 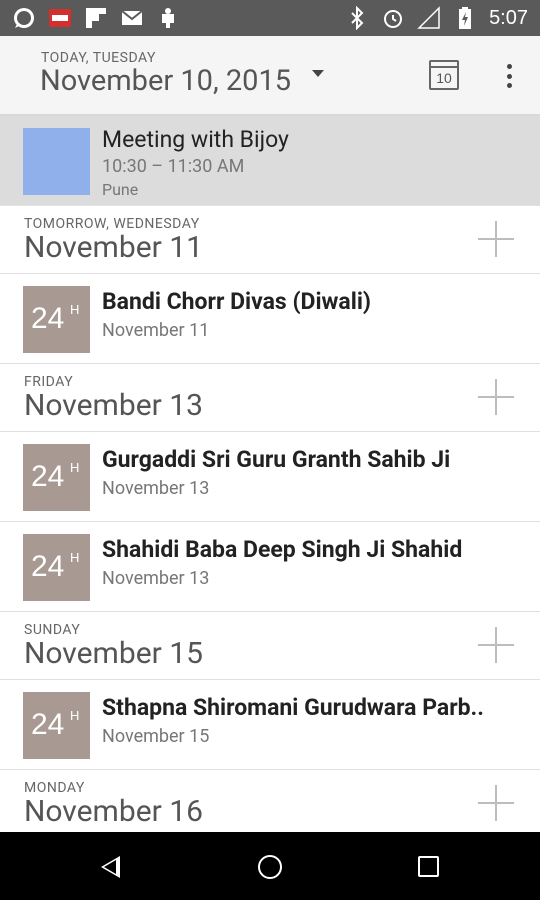 I want to click on status-time: 5:07, so click(x=508, y=17).